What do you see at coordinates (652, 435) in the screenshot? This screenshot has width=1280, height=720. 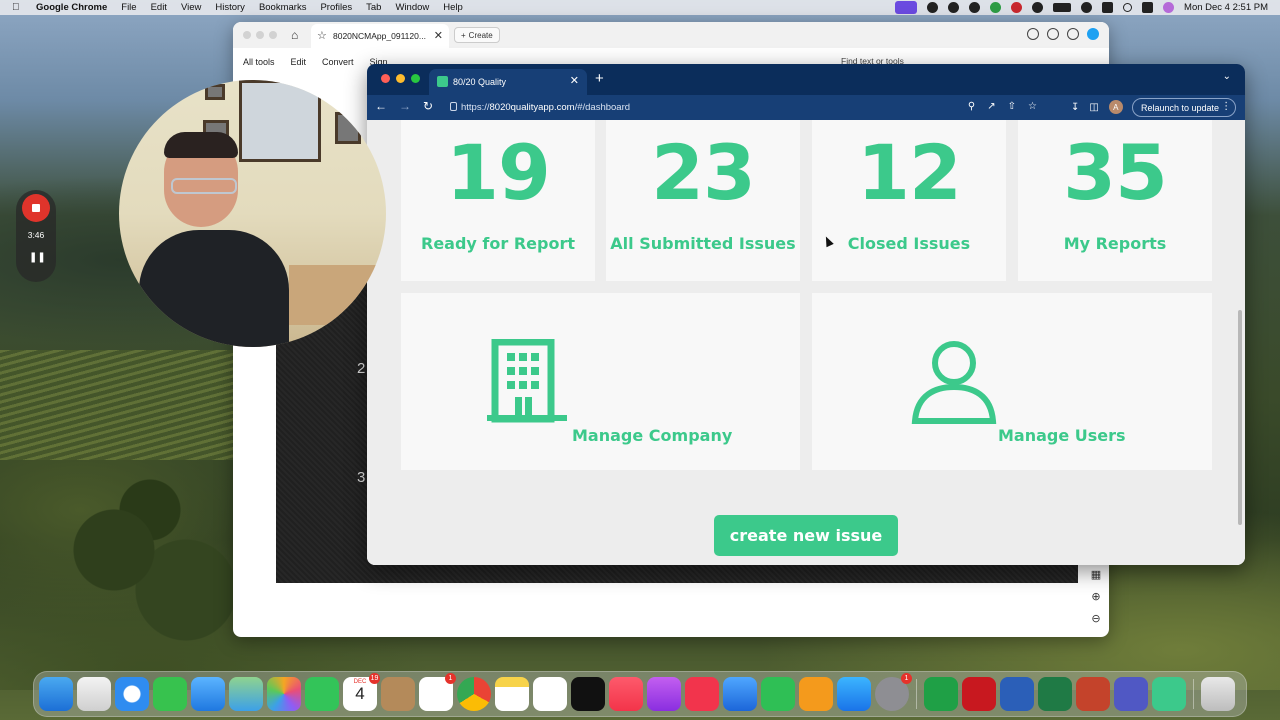 I see `manage-company-label: Manage Company` at bounding box center [652, 435].